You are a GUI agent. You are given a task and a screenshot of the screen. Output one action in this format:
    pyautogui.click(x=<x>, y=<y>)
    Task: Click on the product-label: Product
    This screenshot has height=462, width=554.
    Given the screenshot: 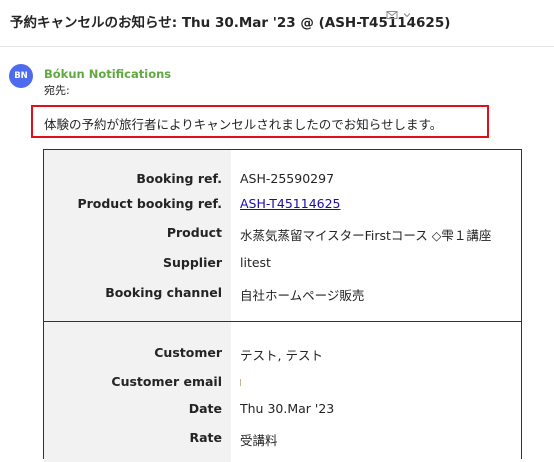 What is the action you would take?
    pyautogui.click(x=194, y=232)
    